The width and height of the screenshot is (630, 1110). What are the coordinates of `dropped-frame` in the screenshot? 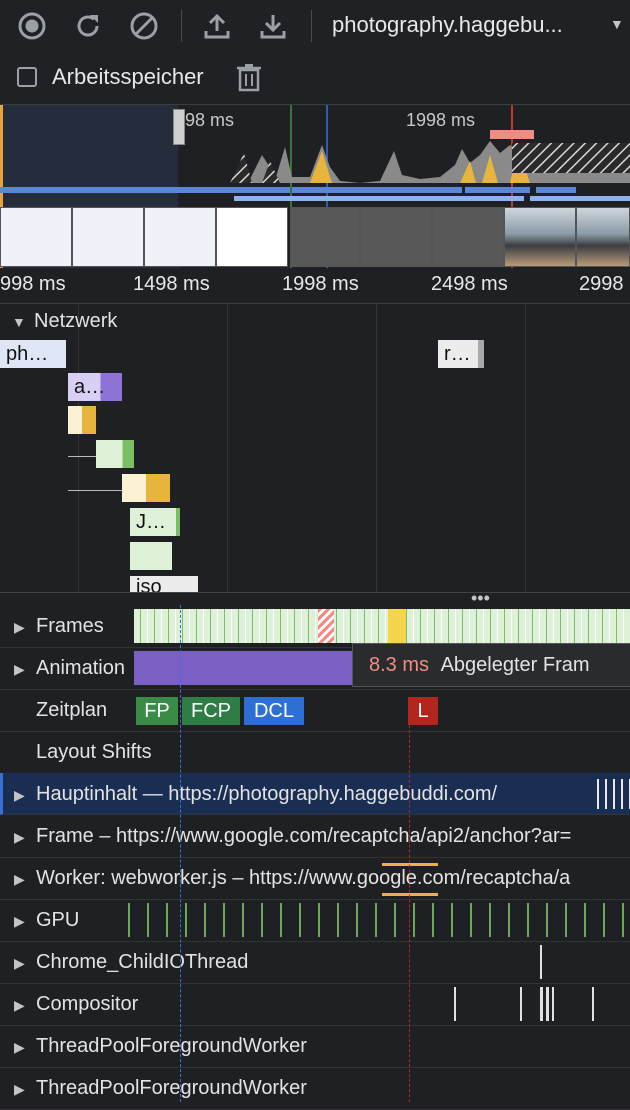 It's located at (326, 626).